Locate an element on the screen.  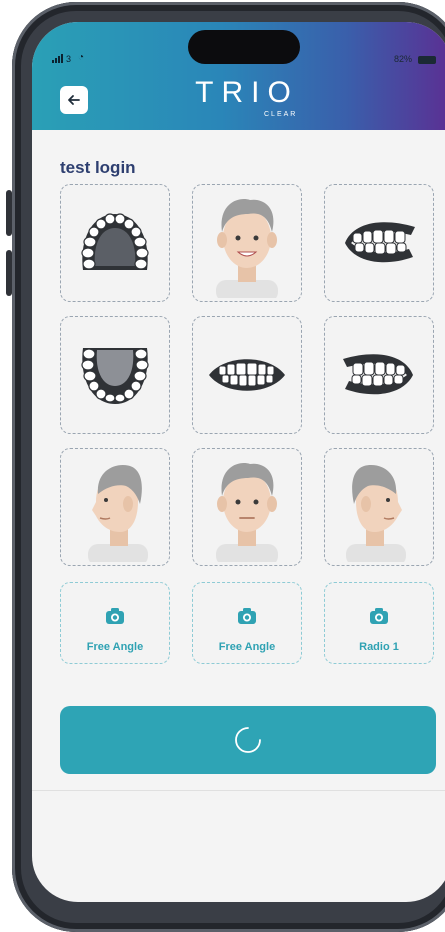
dynamic-island is located at coordinates (244, 47).